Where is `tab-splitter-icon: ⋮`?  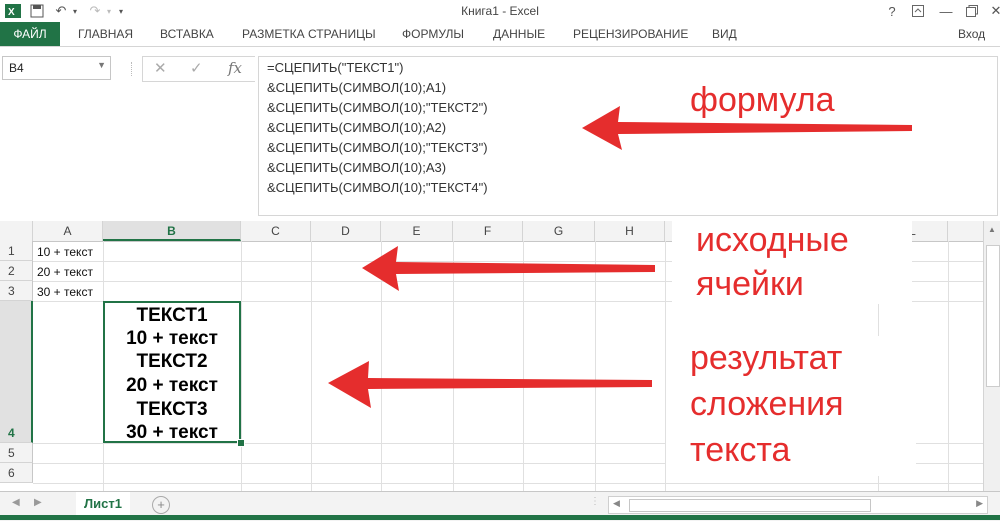 tab-splitter-icon: ⋮ is located at coordinates (595, 504).